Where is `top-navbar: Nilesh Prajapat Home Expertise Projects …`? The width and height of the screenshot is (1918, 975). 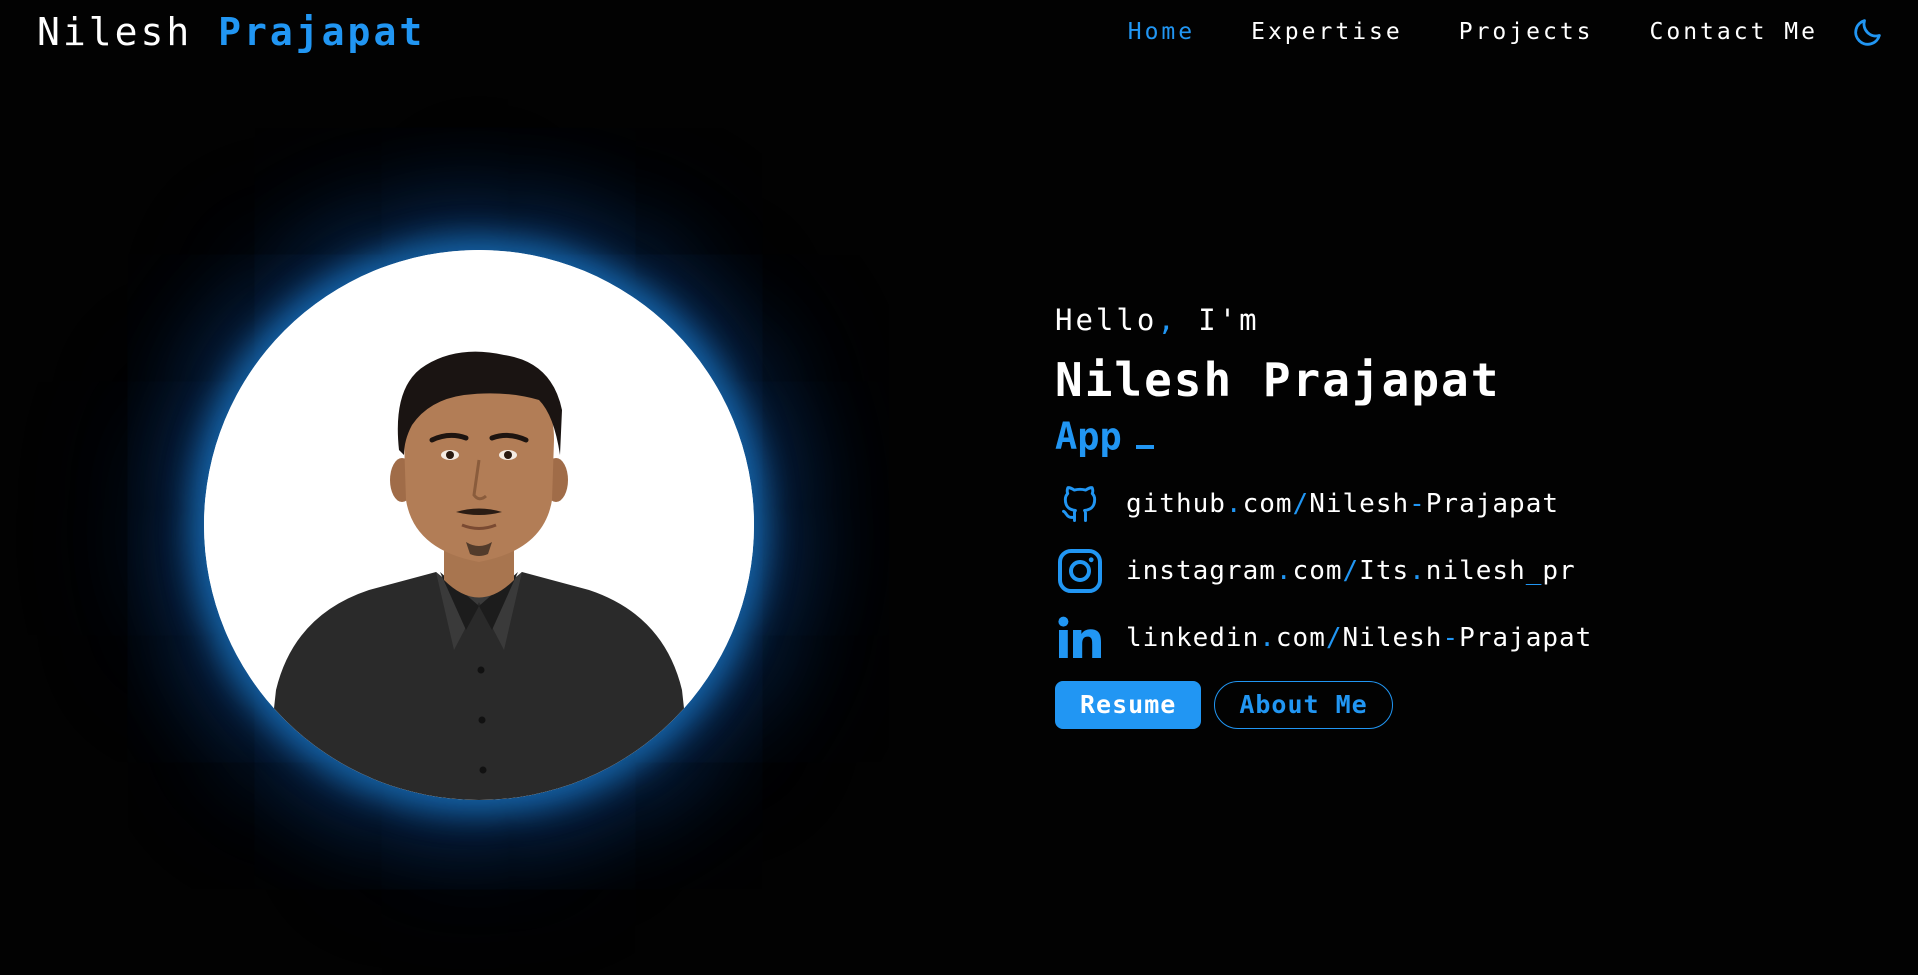 top-navbar: Nilesh Prajapat Home Expertise Projects … is located at coordinates (959, 32).